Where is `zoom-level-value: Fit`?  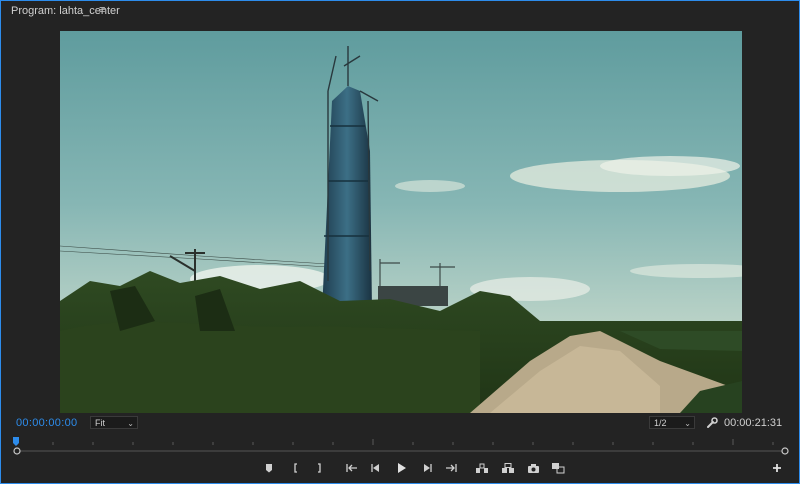 zoom-level-value: Fit is located at coordinates (100, 423).